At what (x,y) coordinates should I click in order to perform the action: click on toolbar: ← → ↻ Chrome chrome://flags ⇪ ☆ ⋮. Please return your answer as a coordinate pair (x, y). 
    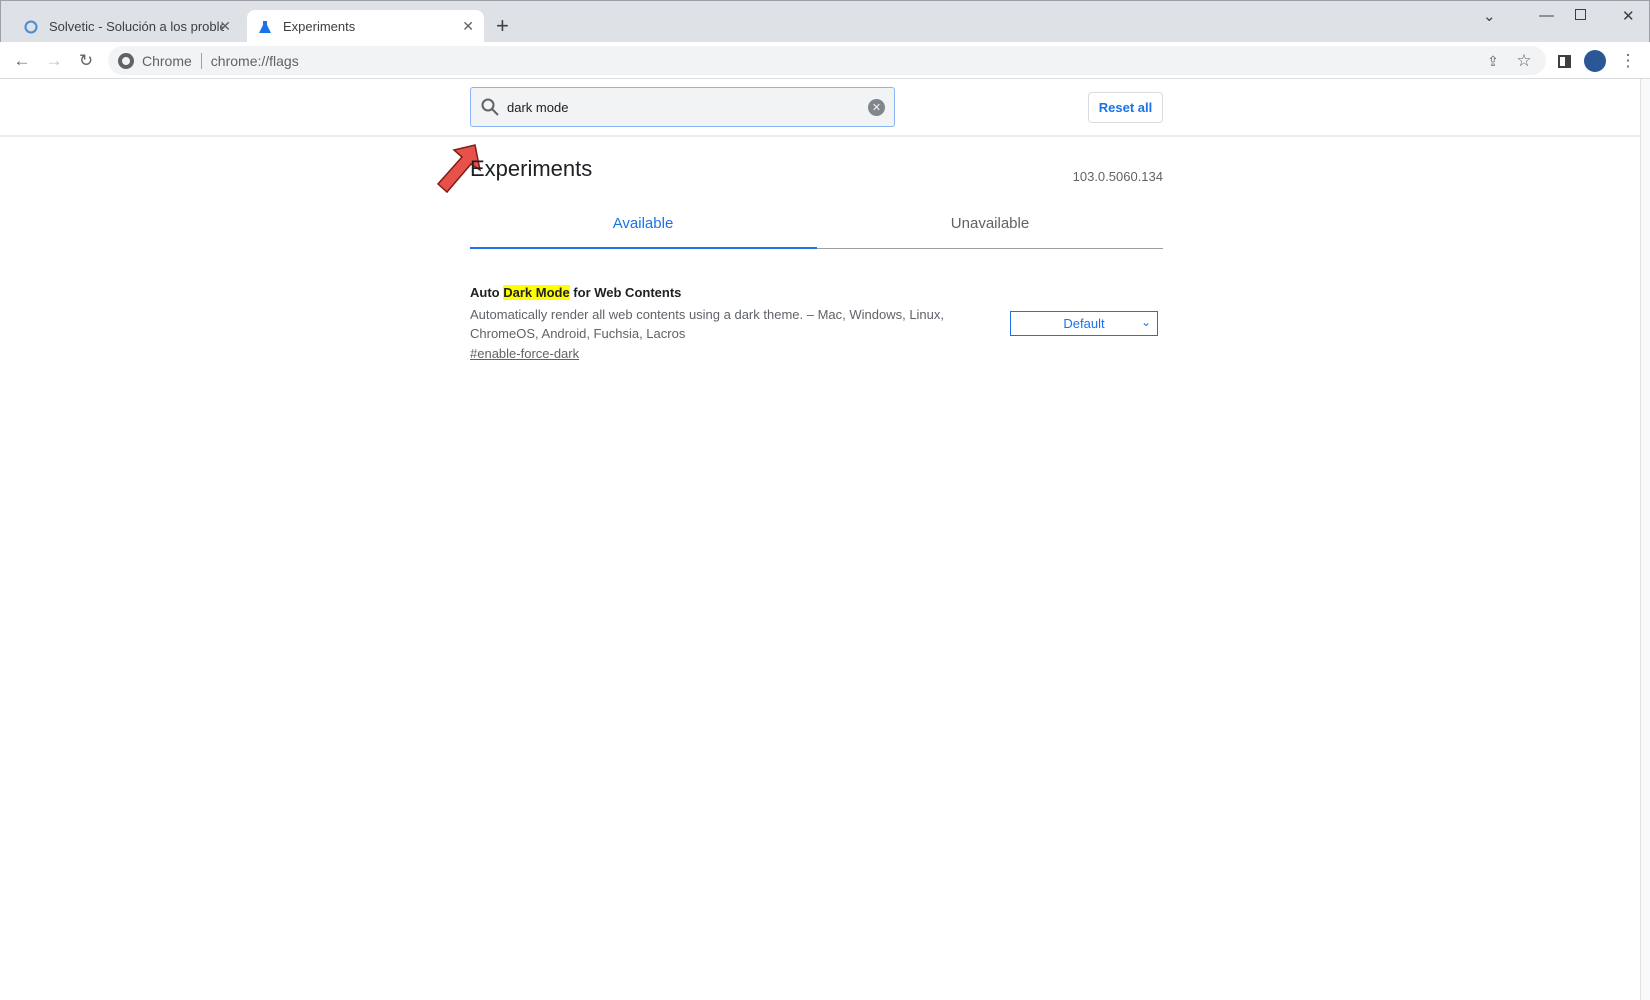
    Looking at the image, I should click on (825, 60).